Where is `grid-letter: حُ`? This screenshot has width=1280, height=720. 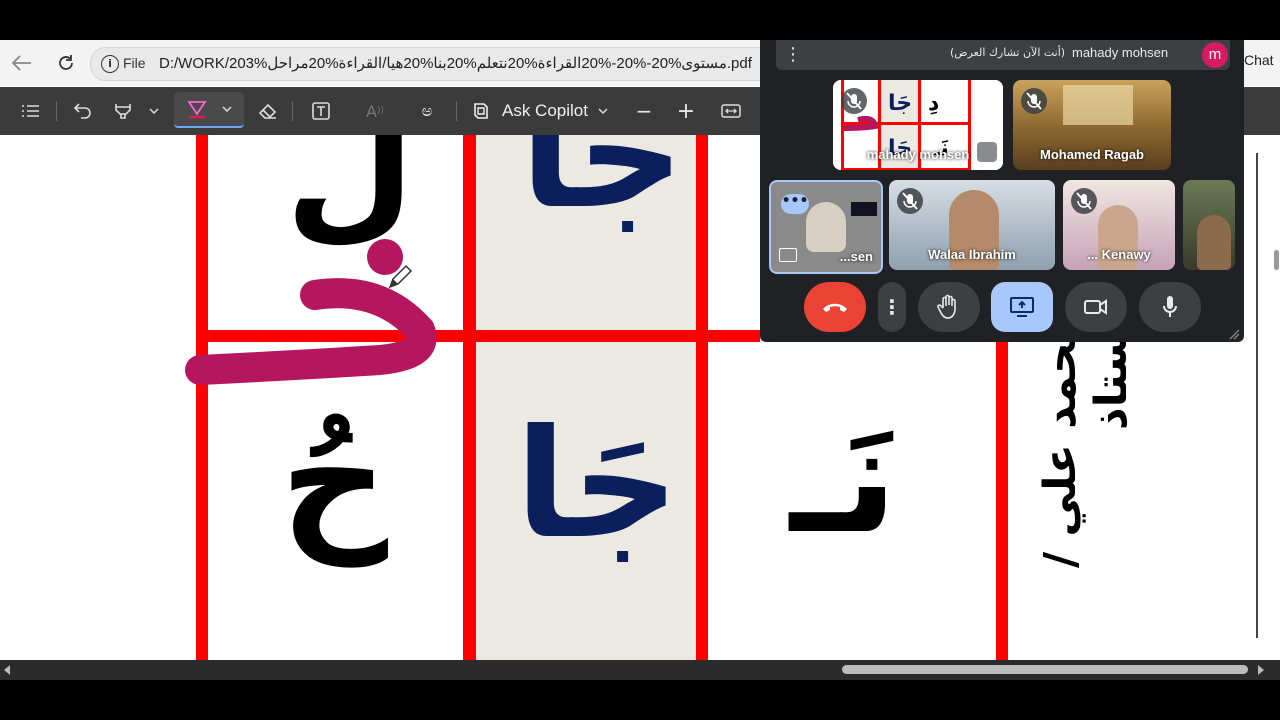
grid-letter: حُ is located at coordinates (334, 480).